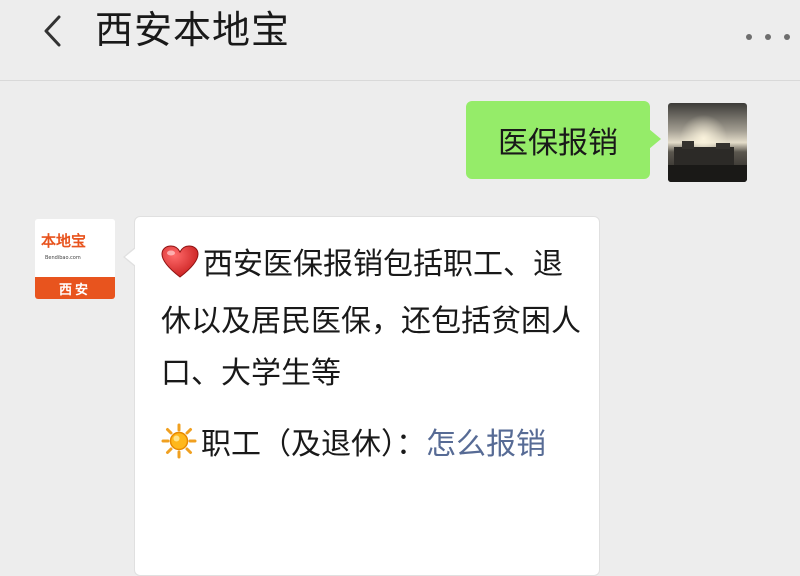 This screenshot has width=800, height=576. I want to click on how-to-reimburse-link: 怎么报销, so click(486, 444).